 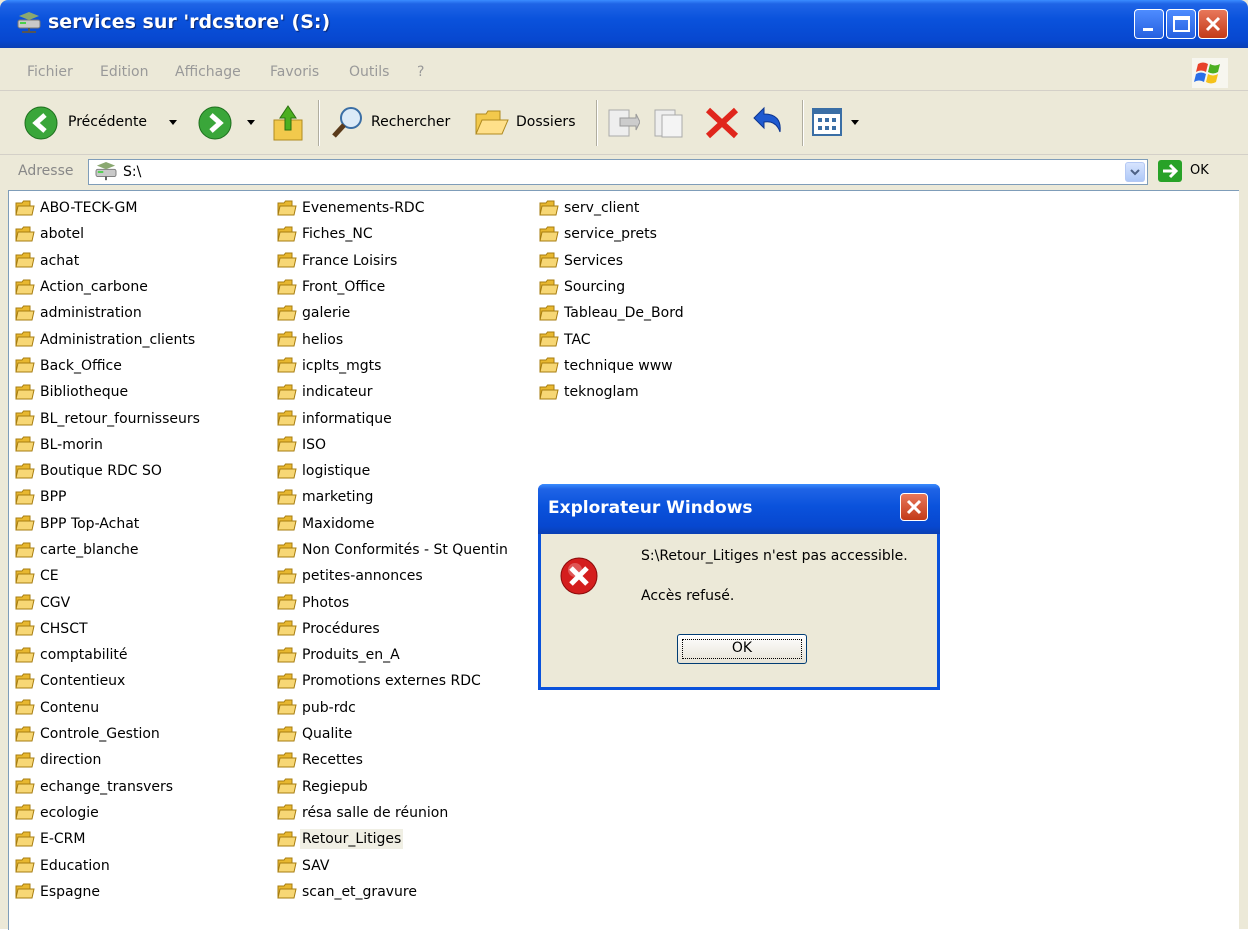 I want to click on folder-item: Promotions externes RDC, so click(x=393, y=681).